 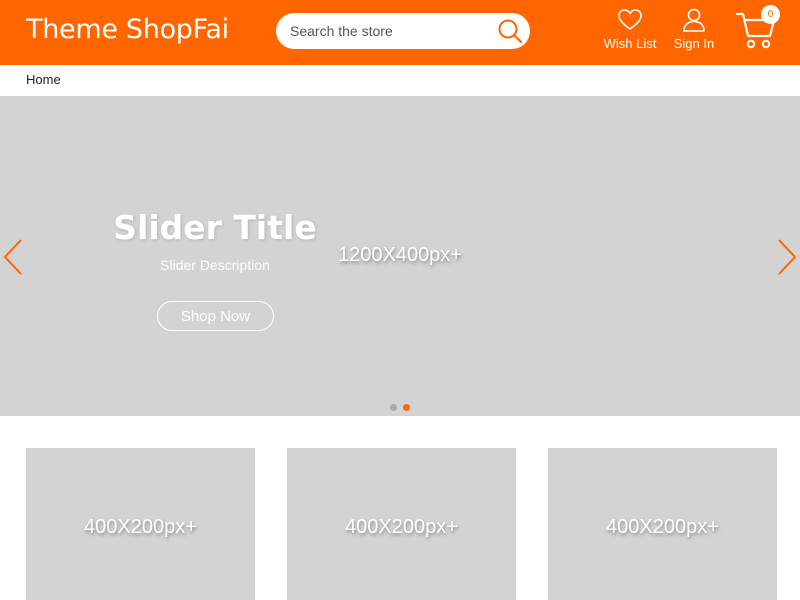 I want to click on site-header: Theme ShopFai Wish List Sign In 0, so click(x=400, y=32).